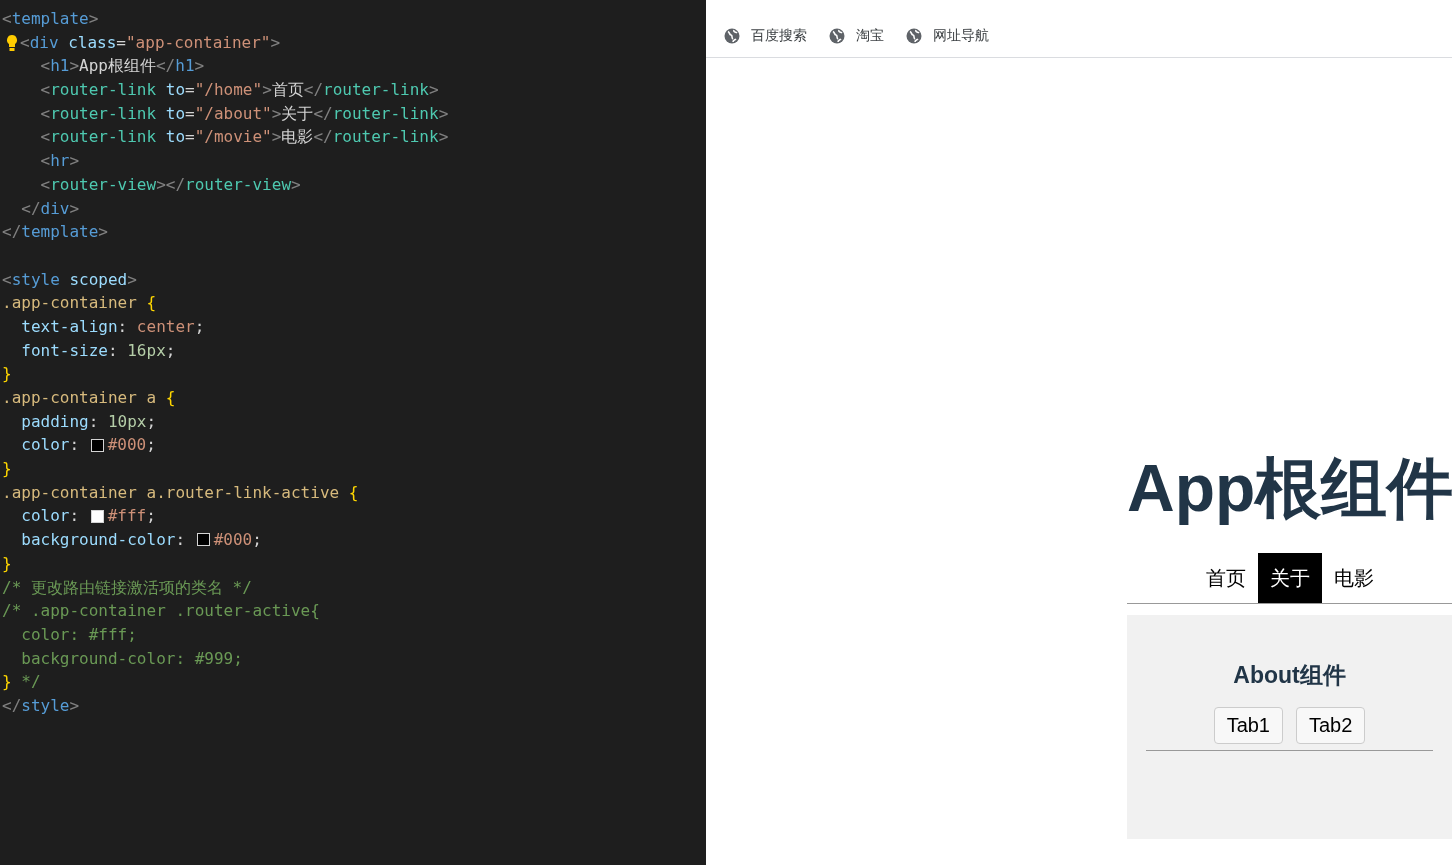 Image resolution: width=1452 pixels, height=865 pixels. What do you see at coordinates (79, 303) in the screenshot?
I see `code-text: .app-container {` at bounding box center [79, 303].